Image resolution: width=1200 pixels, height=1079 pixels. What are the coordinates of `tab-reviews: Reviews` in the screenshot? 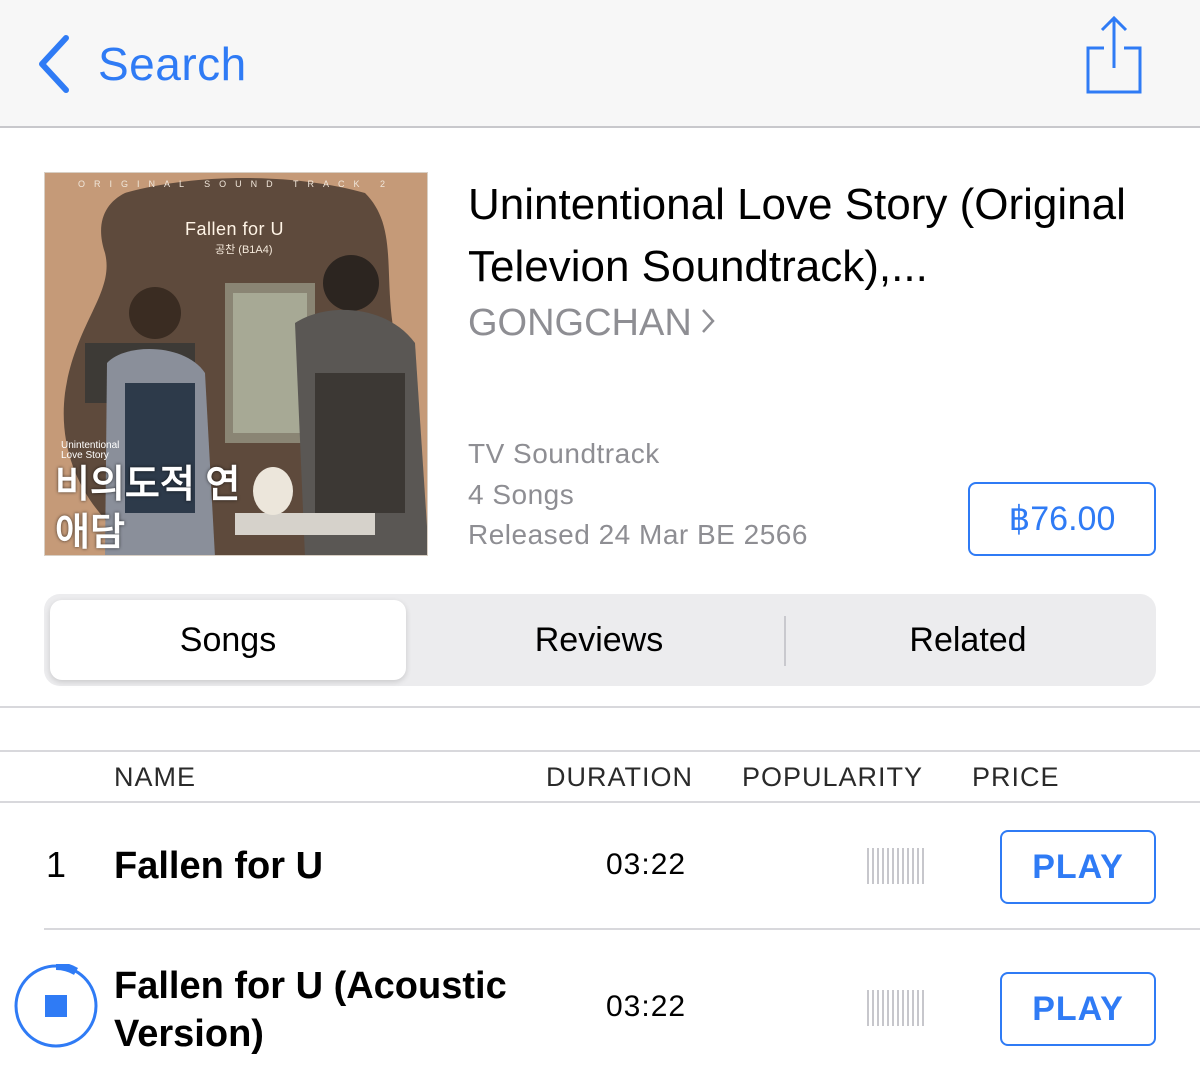 It's located at (599, 640).